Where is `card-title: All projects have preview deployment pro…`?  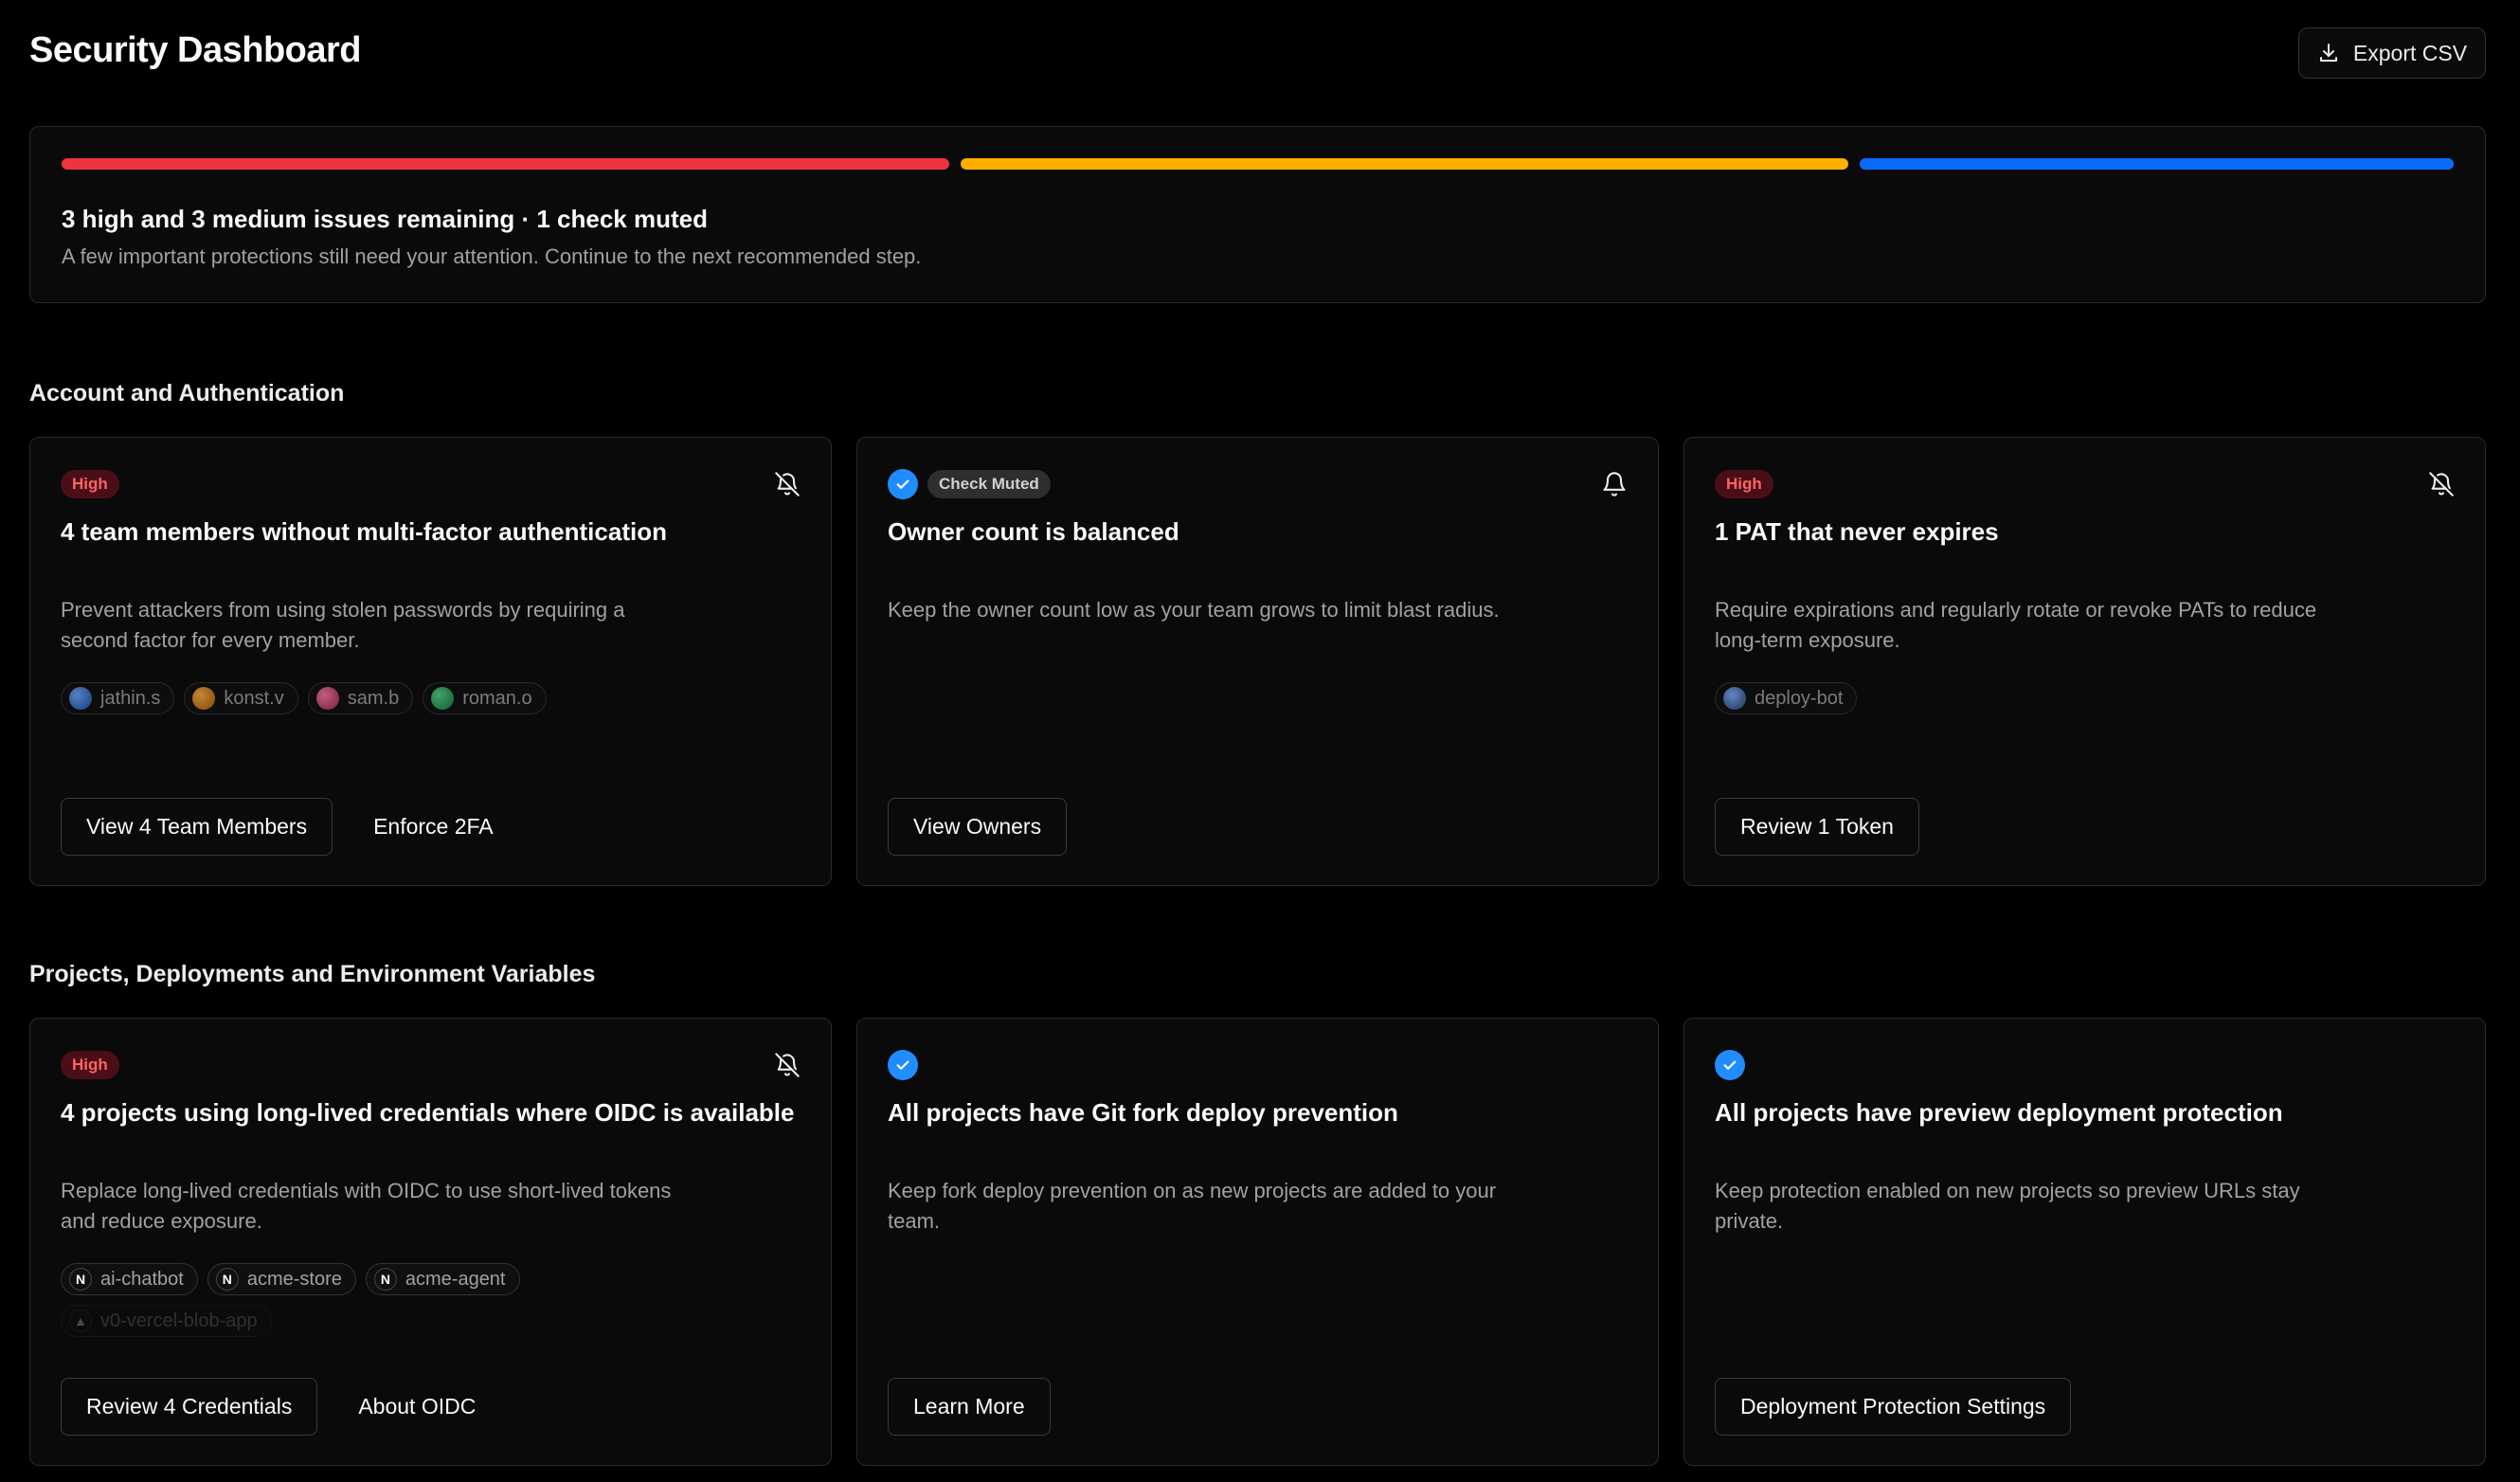
card-title: All projects have preview deployment pro… is located at coordinates (1999, 1112).